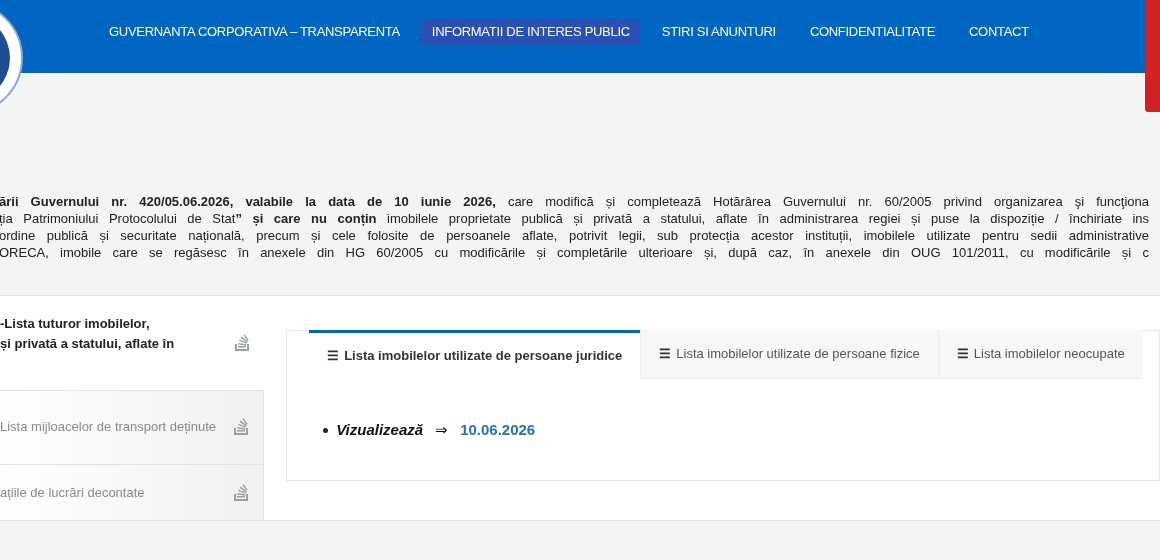  I want to click on tab-label: Lista imobilelor utilizate de persoane juridice, so click(483, 356).